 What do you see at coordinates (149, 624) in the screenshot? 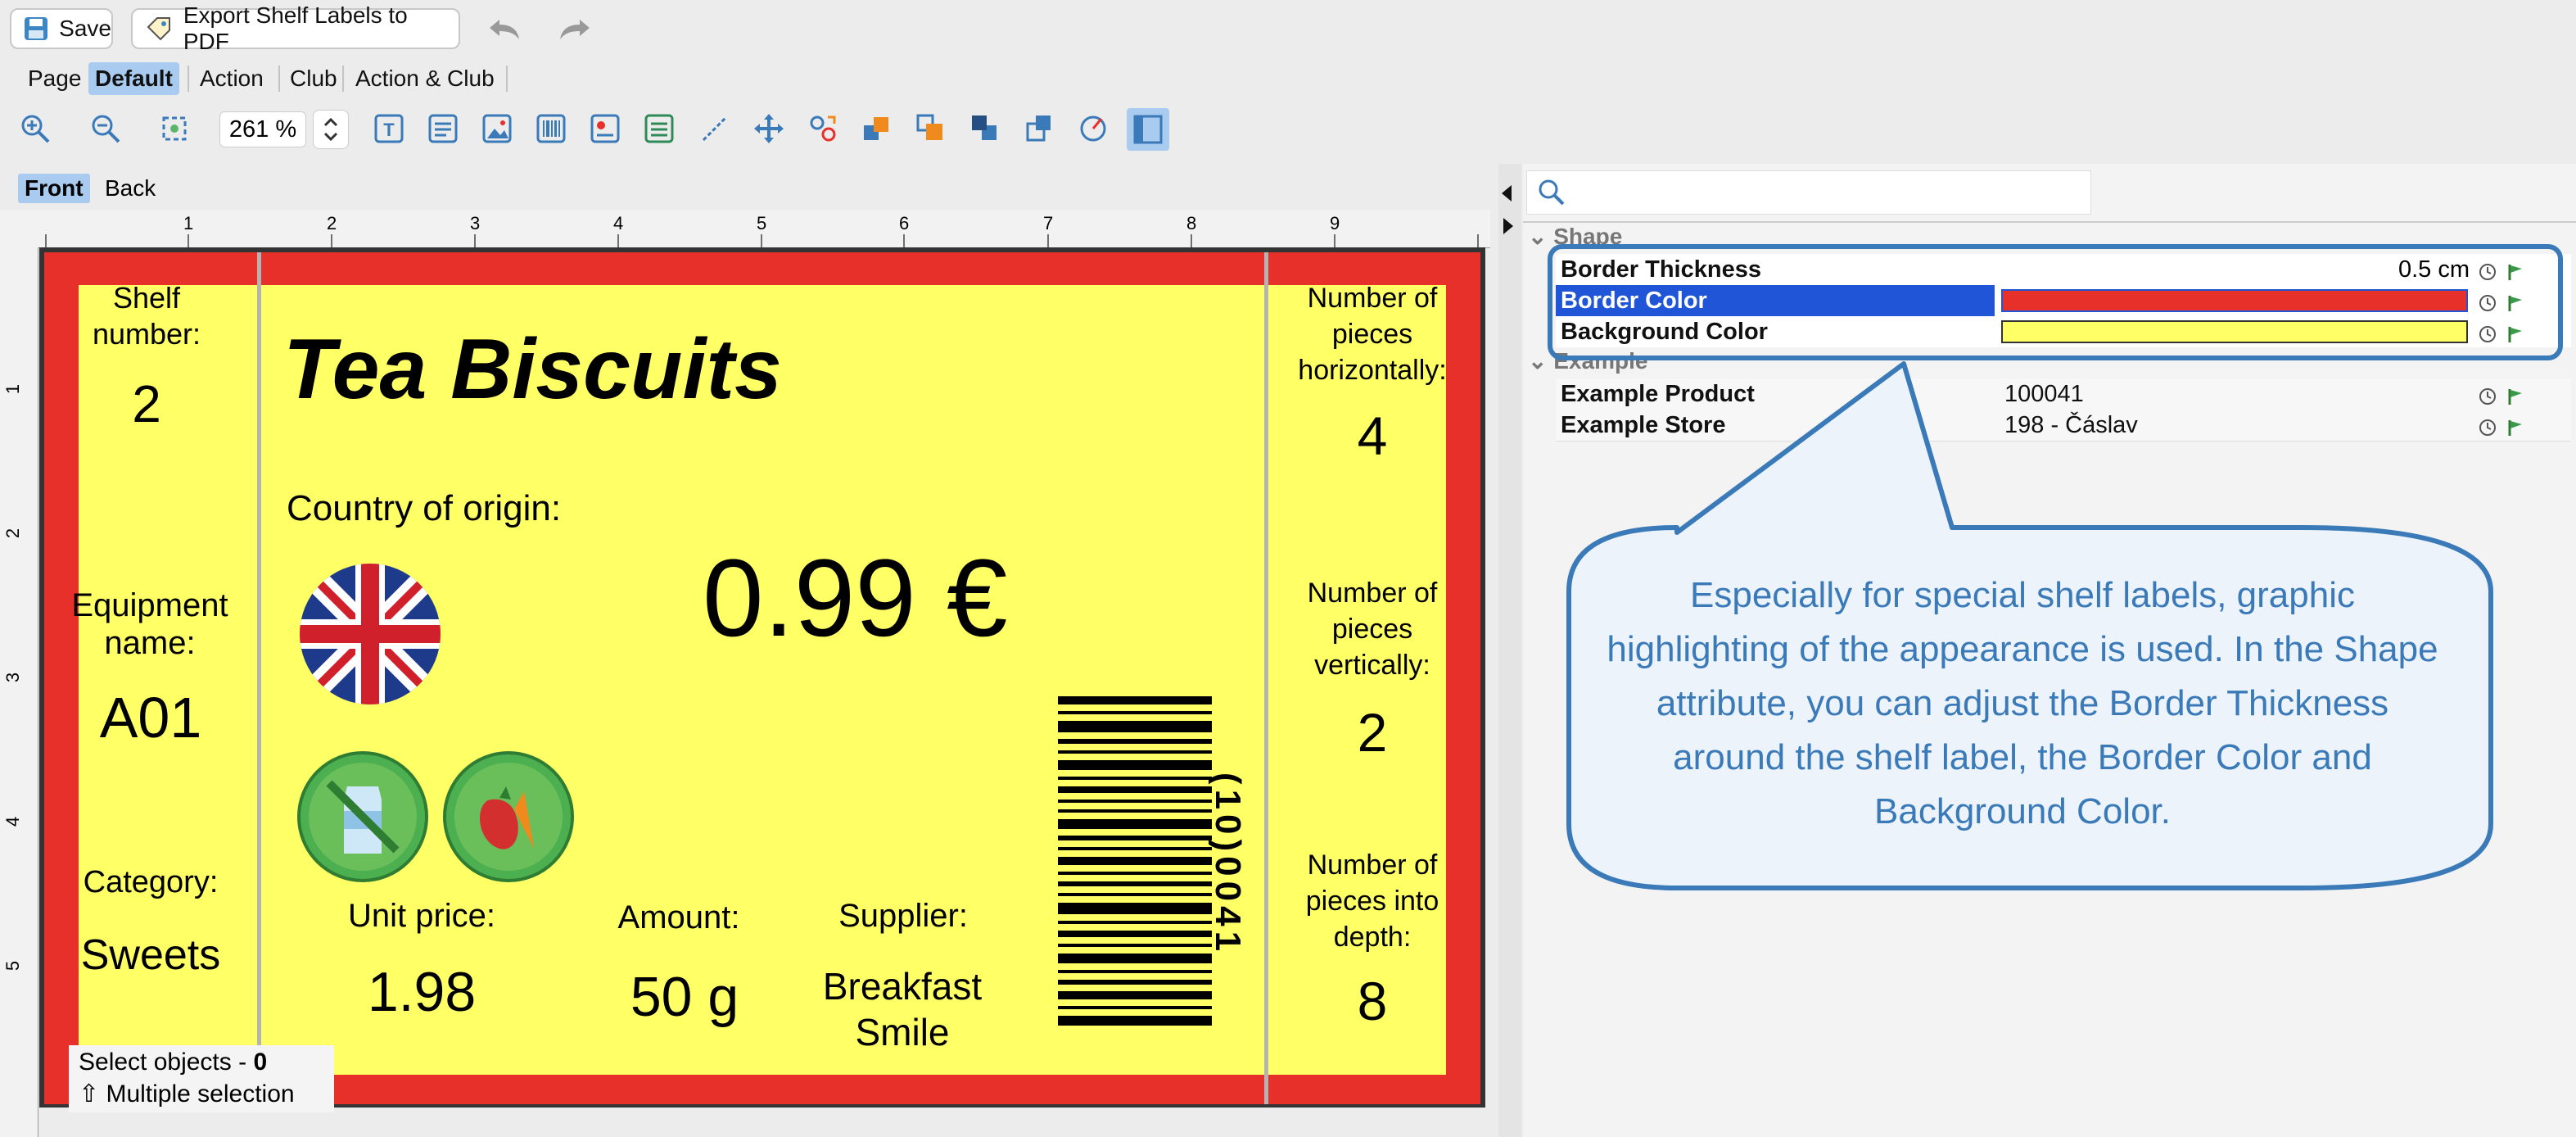
I see `equipment-name-title: Equipment name:` at bounding box center [149, 624].